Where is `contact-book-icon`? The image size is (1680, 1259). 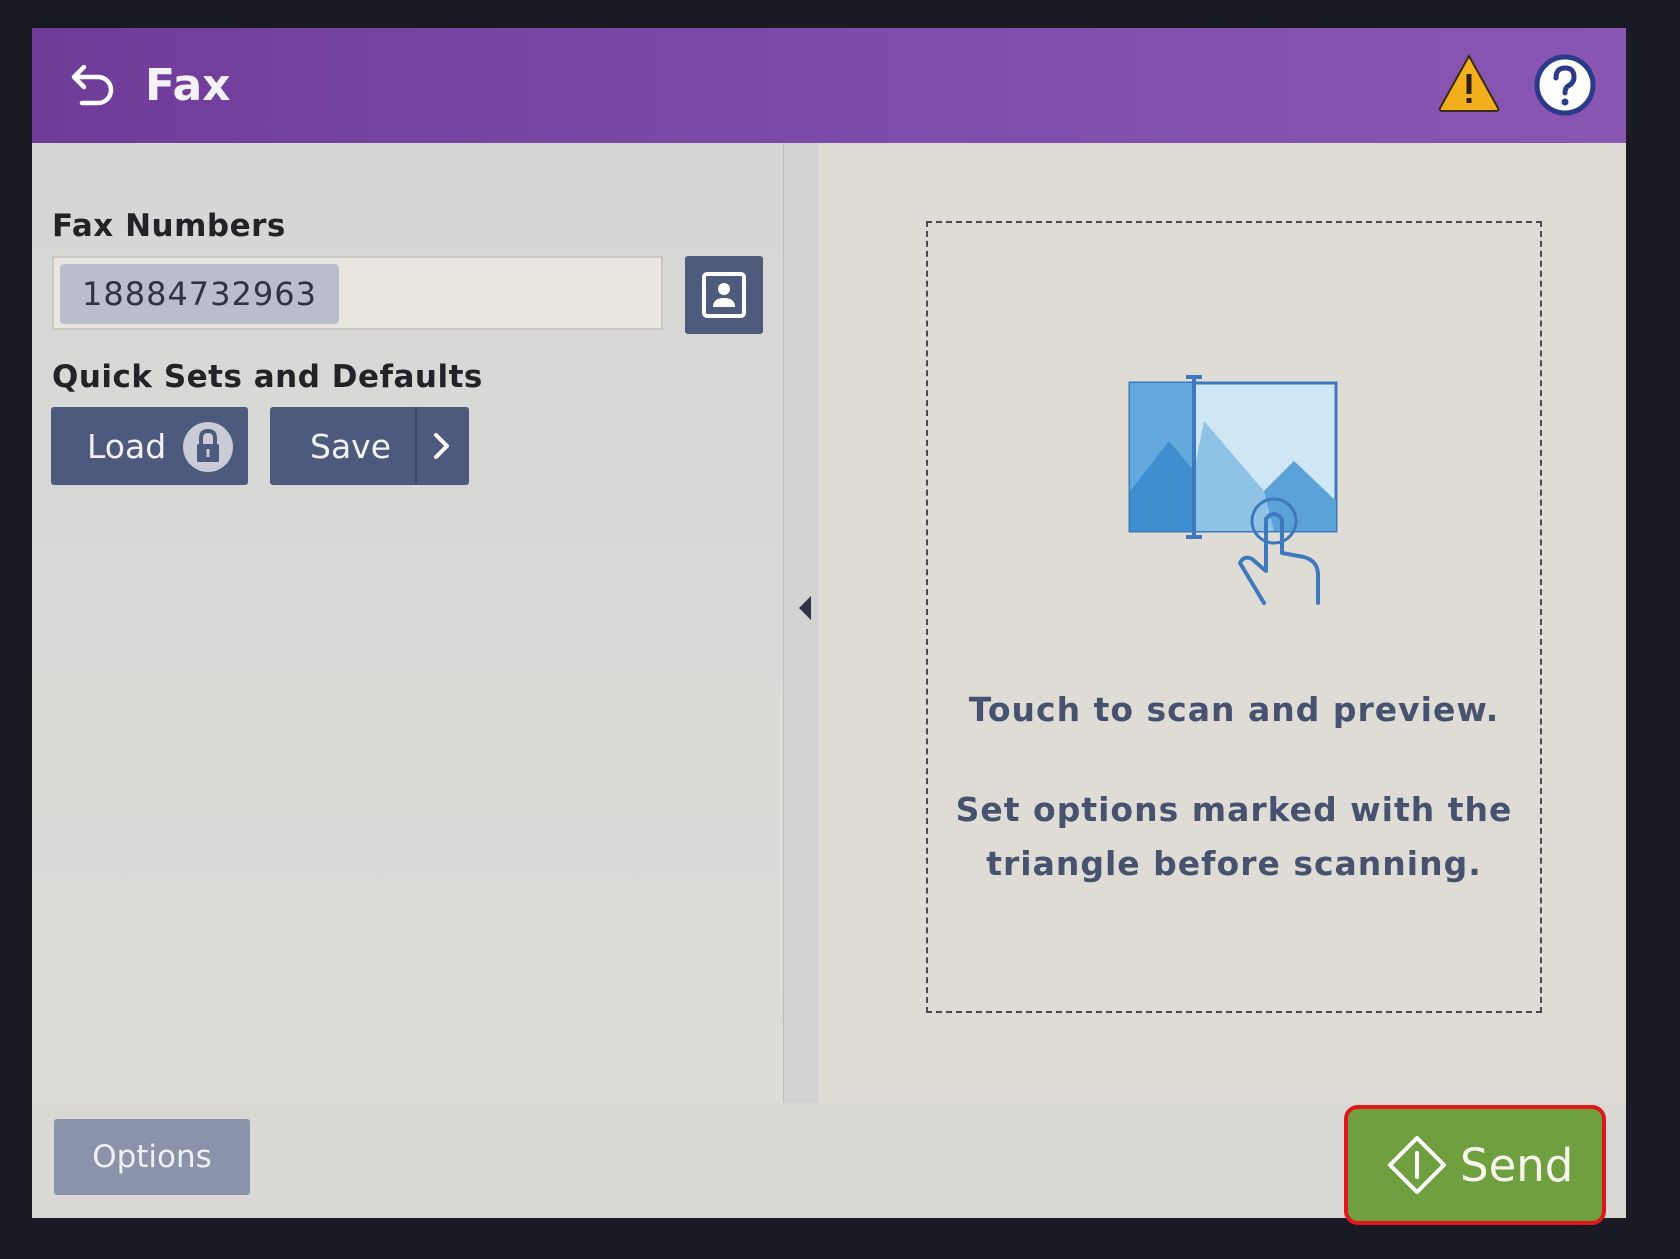
contact-book-icon is located at coordinates (724, 295).